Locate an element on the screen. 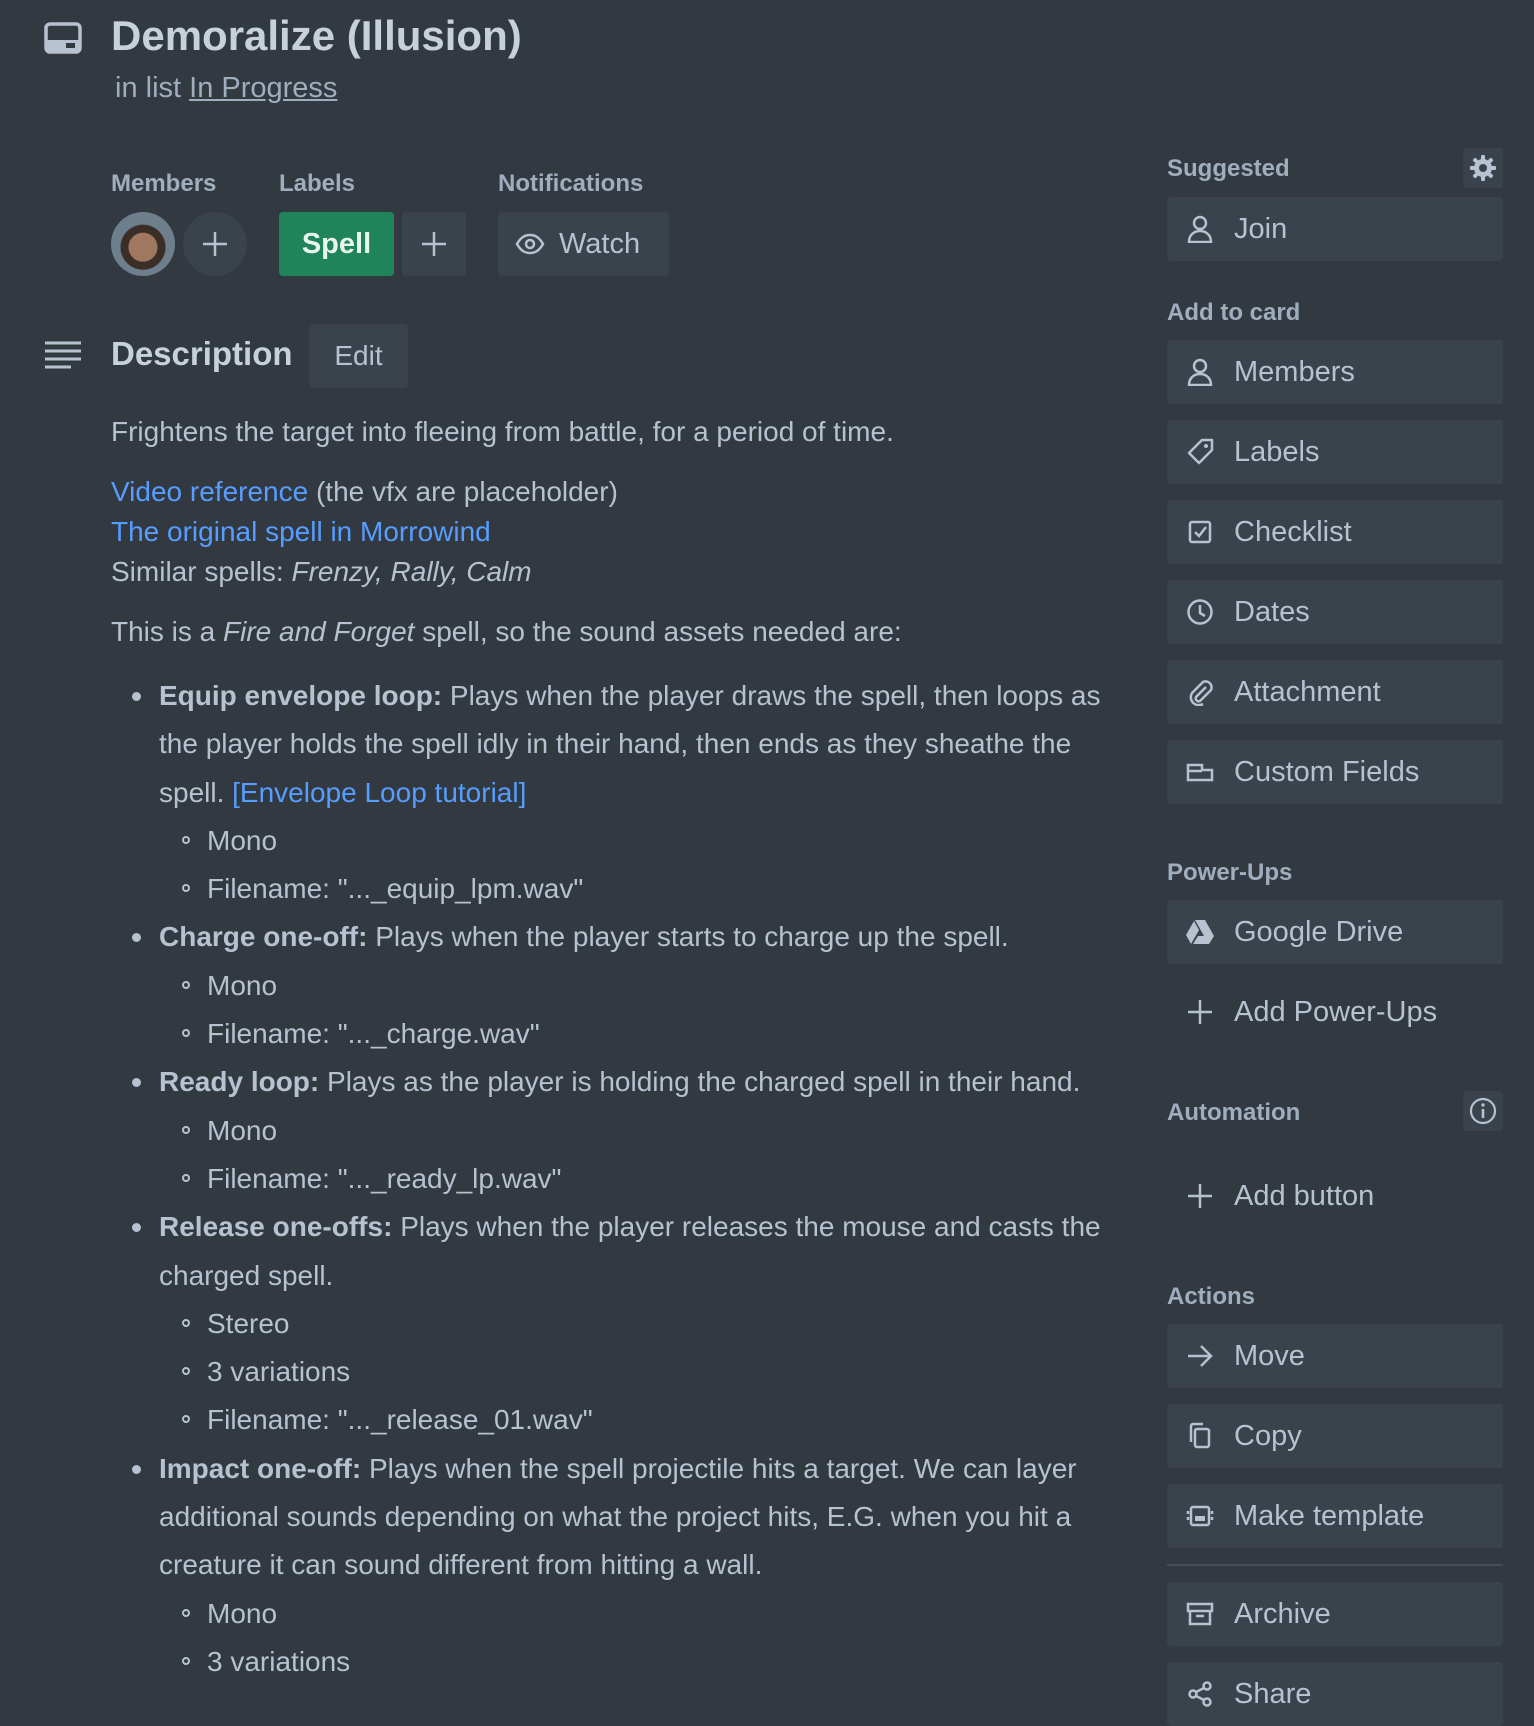 This screenshot has width=1534, height=1726. card-list-info: in list In Progress is located at coordinates (226, 88).